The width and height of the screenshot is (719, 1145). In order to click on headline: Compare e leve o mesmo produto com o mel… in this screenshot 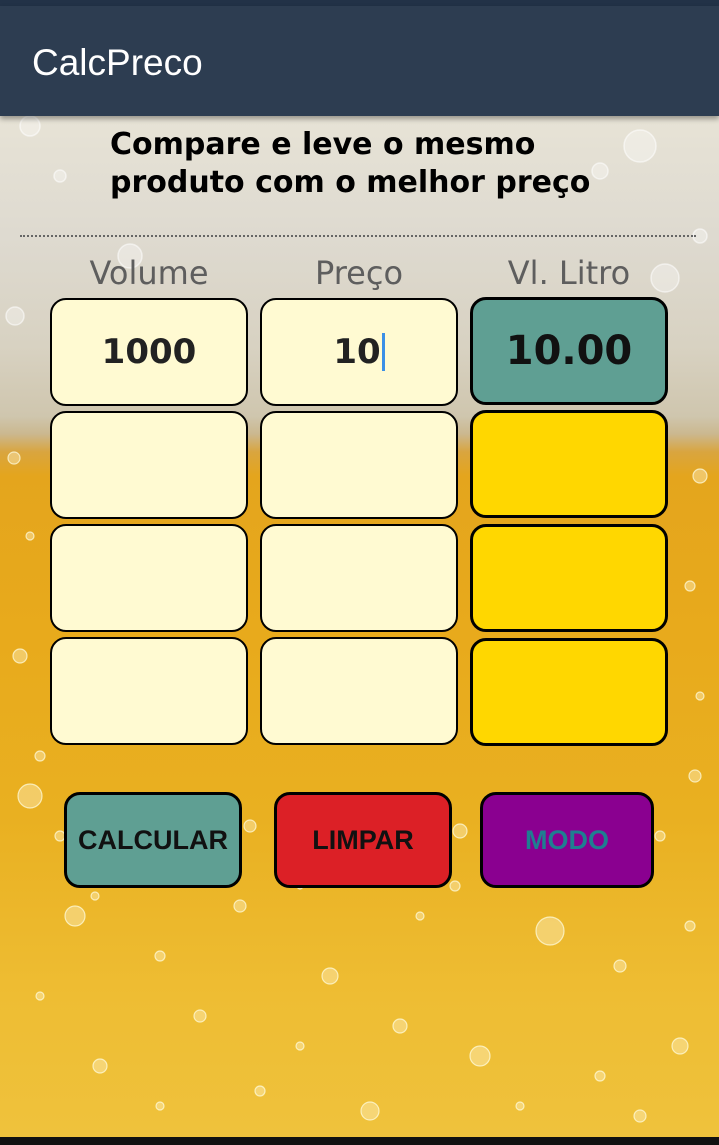, I will do `click(370, 164)`.